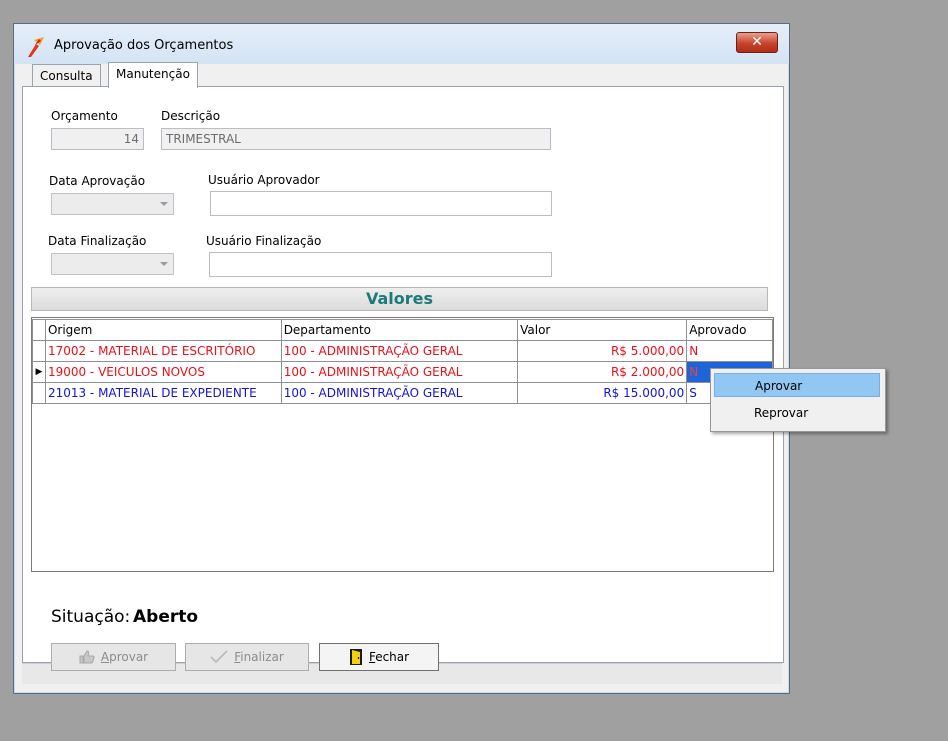  What do you see at coordinates (163, 351) in the screenshot?
I see `cell-origem: 17002 - MATERIAL DE ESCRITÓRIO` at bounding box center [163, 351].